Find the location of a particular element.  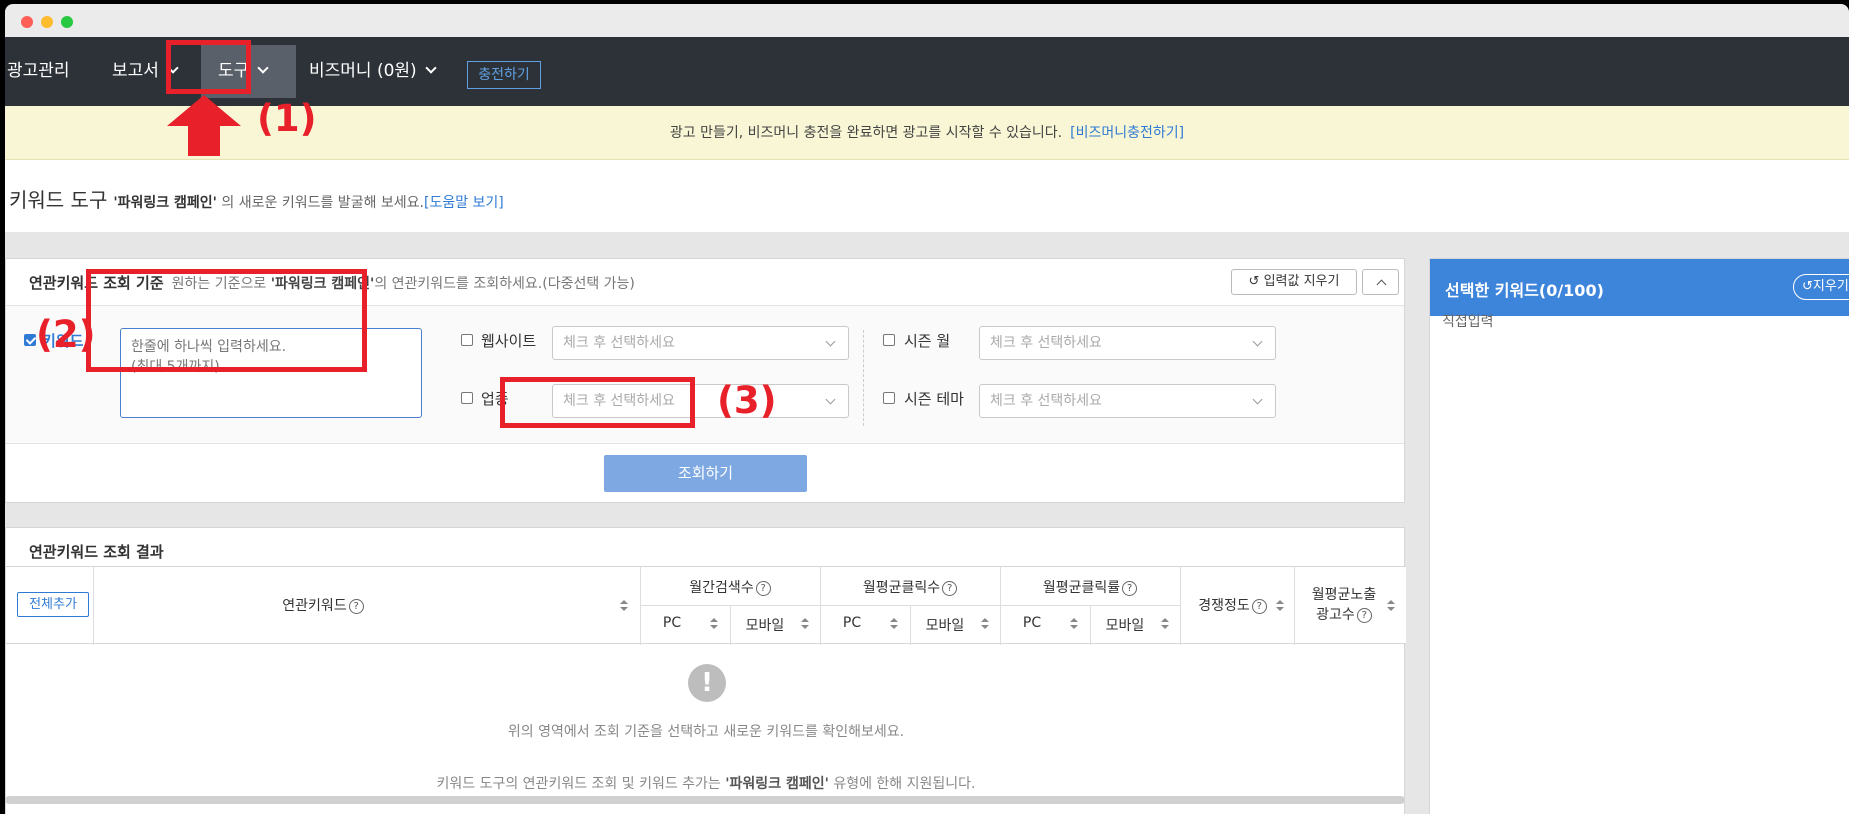

search-button: 조회하기 is located at coordinates (705, 473).